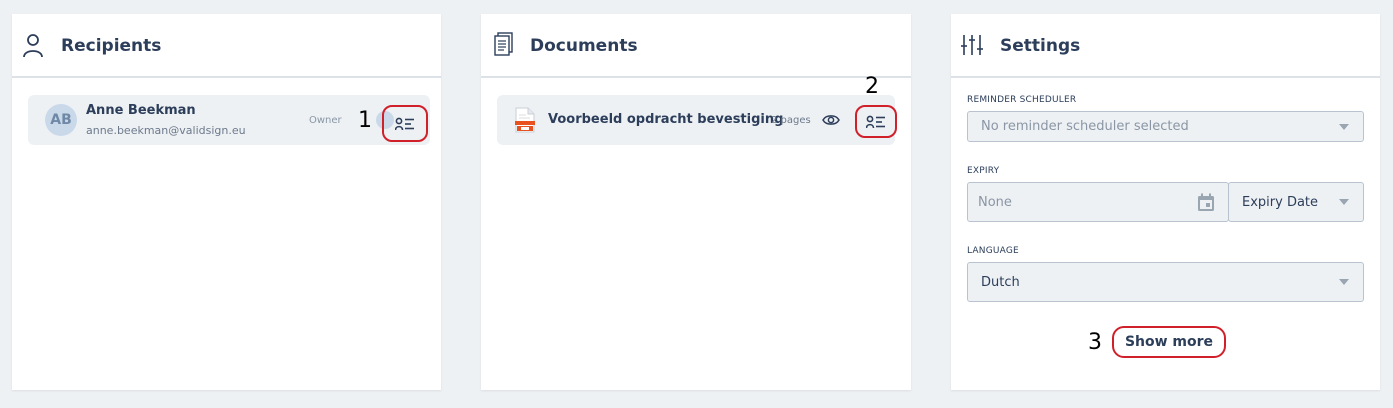  What do you see at coordinates (1165, 282) in the screenshot?
I see `language-select: Dutch` at bounding box center [1165, 282].